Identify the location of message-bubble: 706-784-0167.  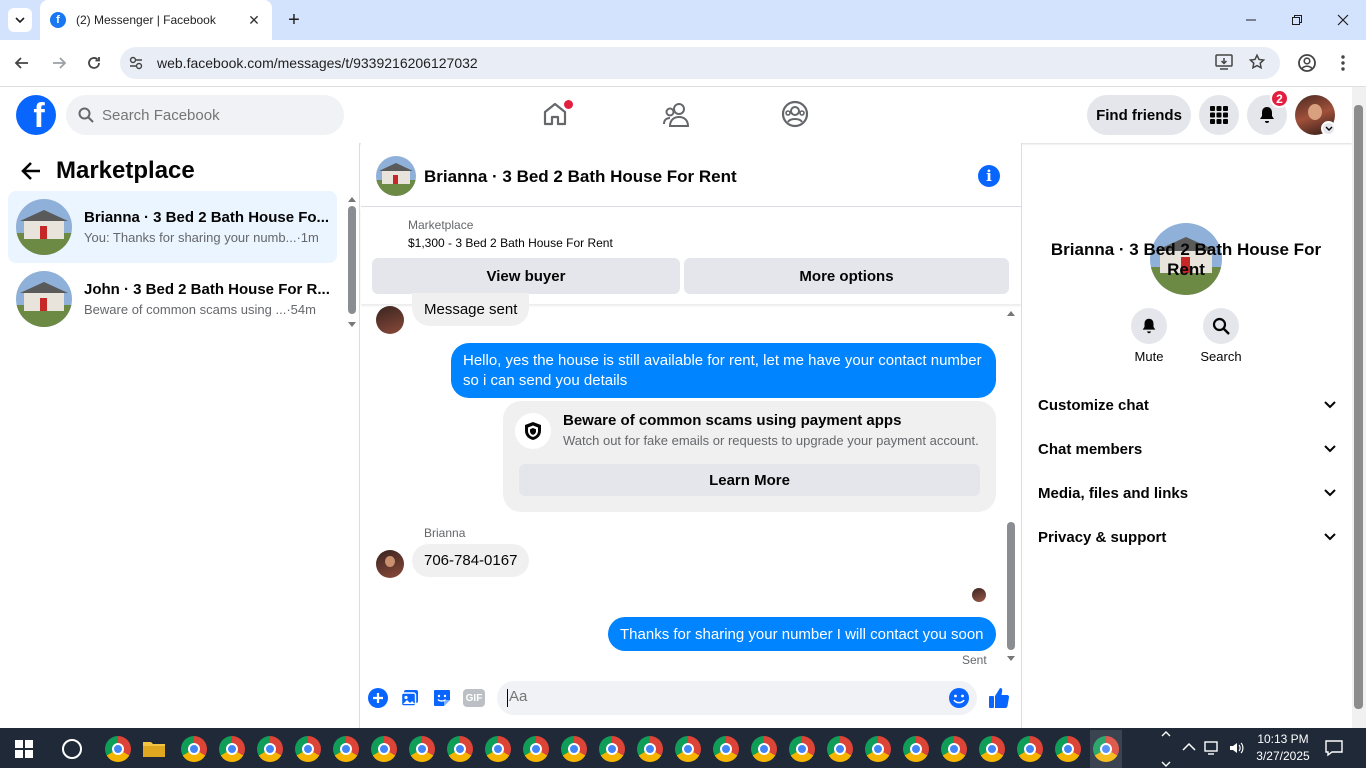
(471, 560).